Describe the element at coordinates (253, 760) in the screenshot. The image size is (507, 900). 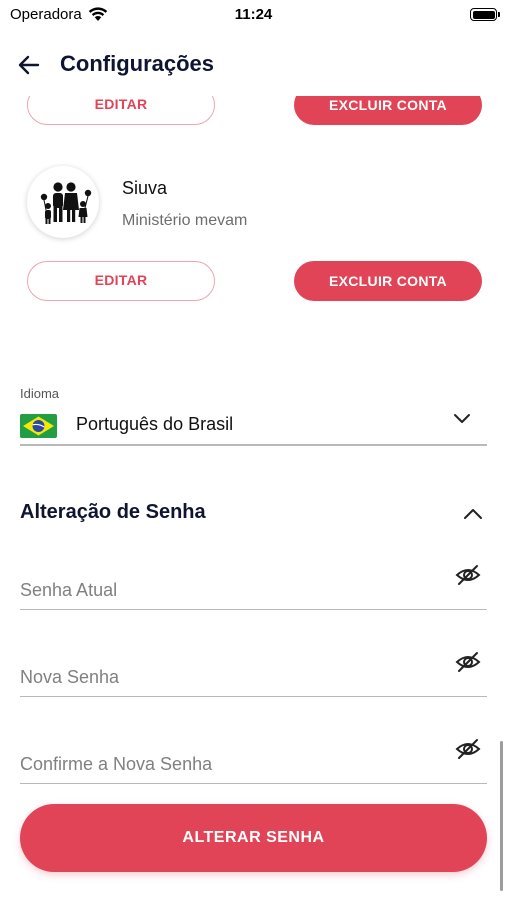
I see `confirm-password-field: Confirme a Nova Senha` at that location.